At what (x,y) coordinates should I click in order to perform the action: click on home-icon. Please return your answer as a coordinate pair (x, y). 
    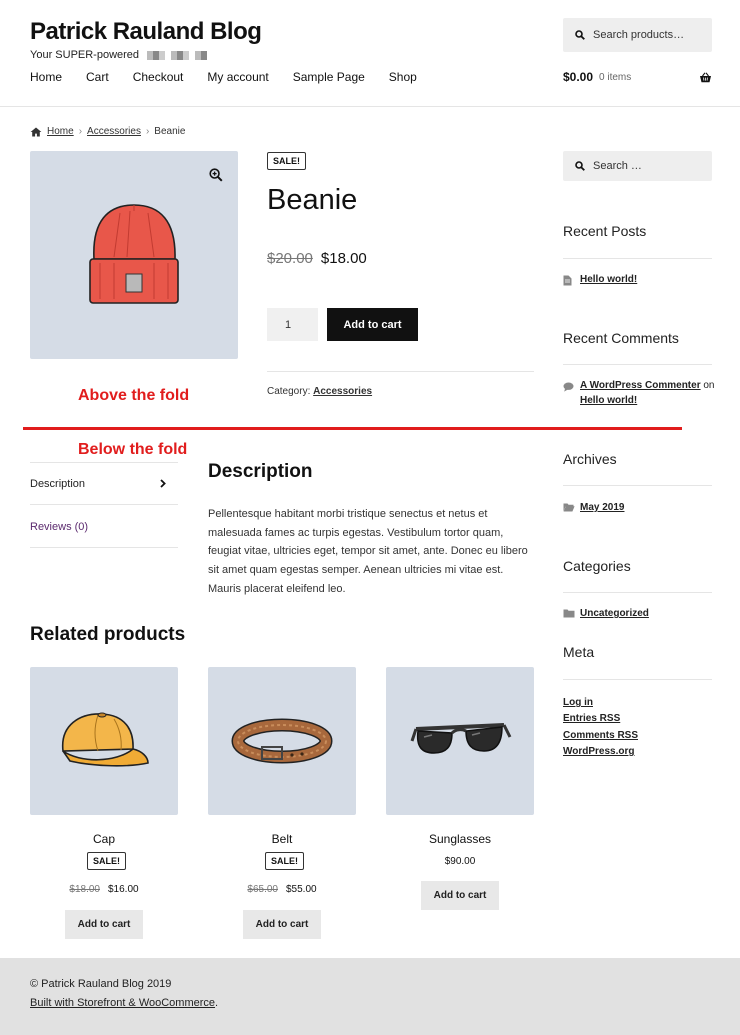
    Looking at the image, I should click on (36, 132).